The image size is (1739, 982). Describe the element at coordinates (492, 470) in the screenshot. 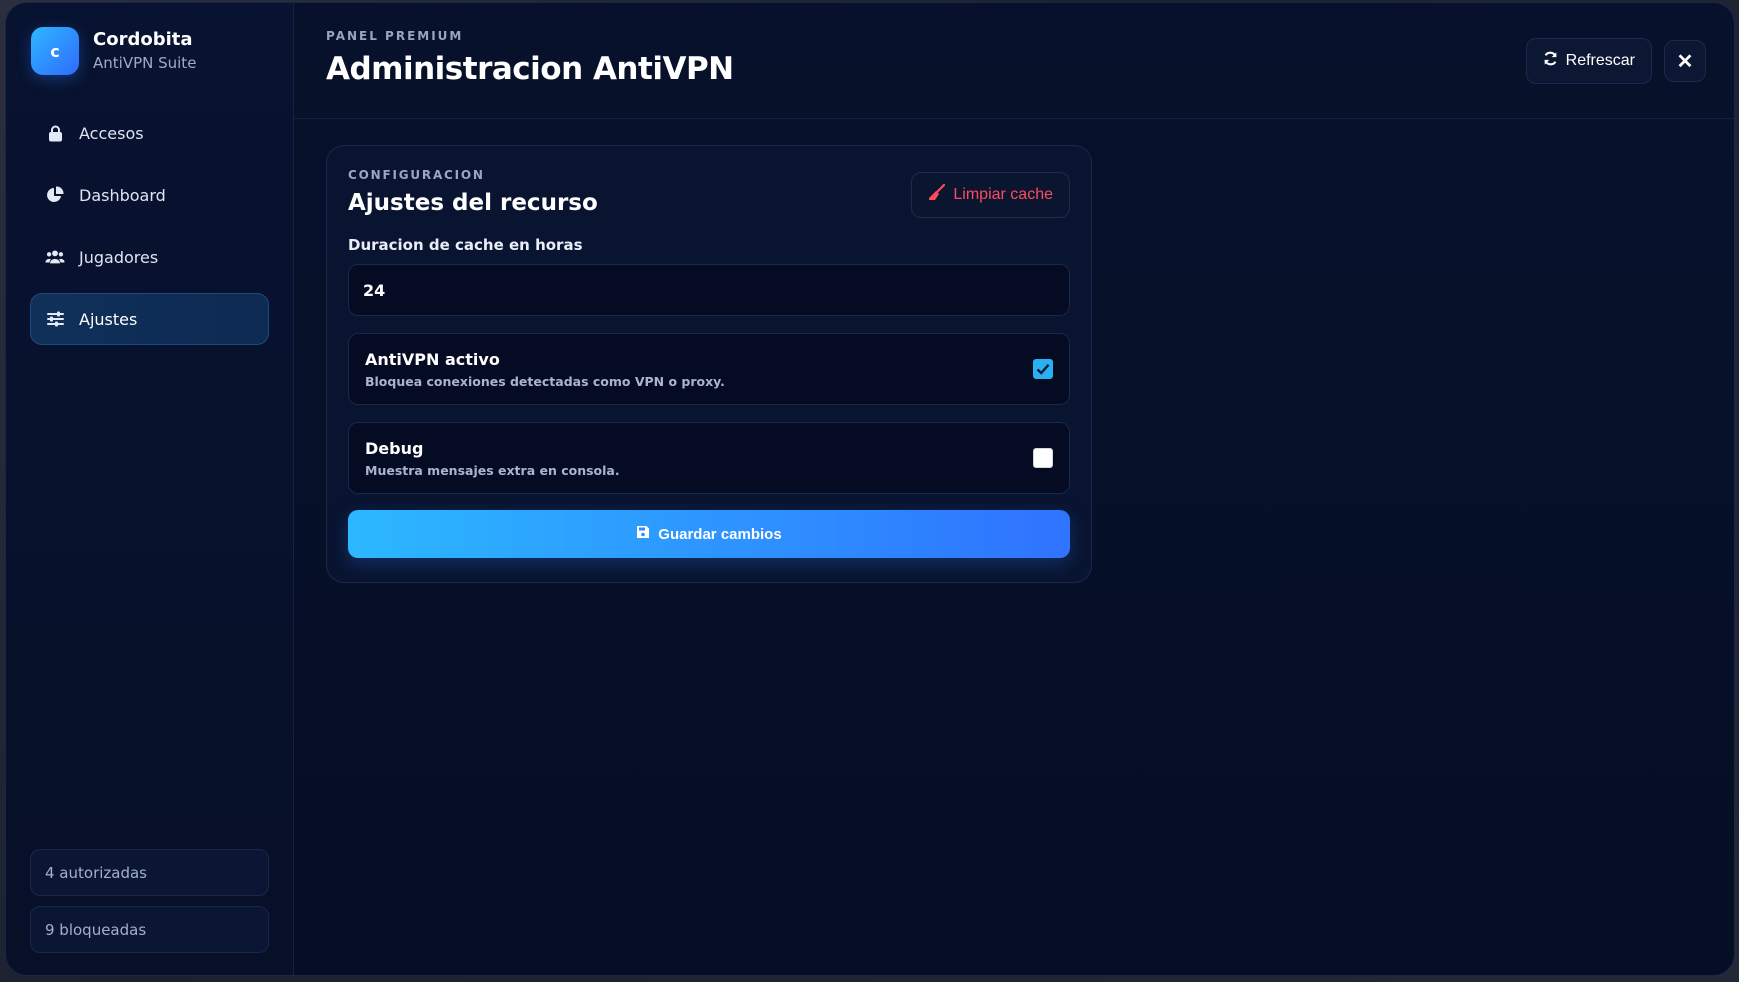

I see `debug-toggle-description: Muestra mensajes extra en consola.` at that location.